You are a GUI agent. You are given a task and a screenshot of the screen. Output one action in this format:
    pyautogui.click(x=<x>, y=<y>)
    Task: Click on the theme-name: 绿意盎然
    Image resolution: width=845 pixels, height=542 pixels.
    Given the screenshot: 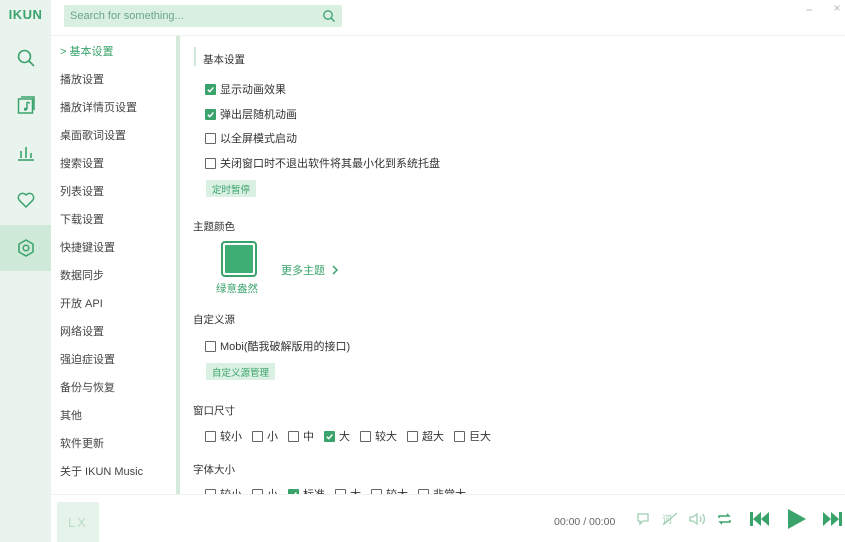 What is the action you would take?
    pyautogui.click(x=237, y=289)
    